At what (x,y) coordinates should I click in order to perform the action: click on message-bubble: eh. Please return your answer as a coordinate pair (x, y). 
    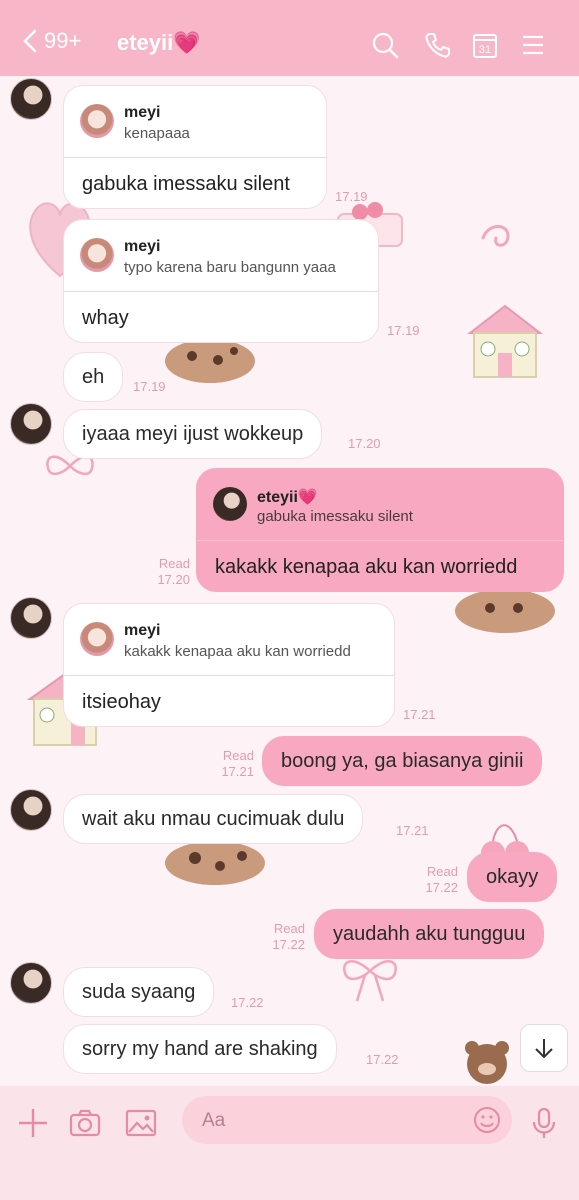
    Looking at the image, I should click on (93, 377).